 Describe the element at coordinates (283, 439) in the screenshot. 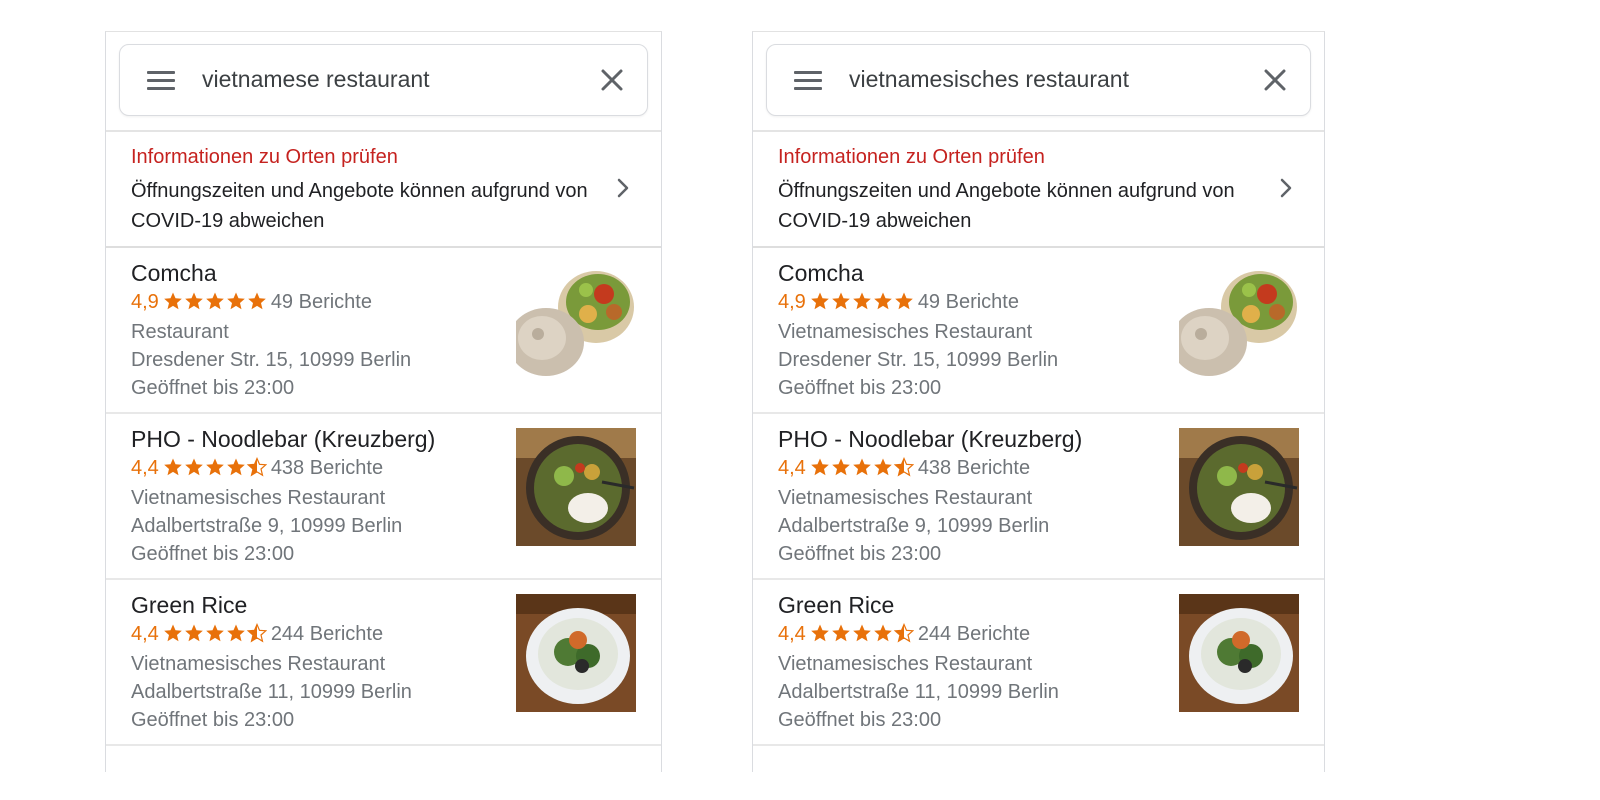

I see `place-name: PHO - Noodlebar (Kreuzberg)` at that location.